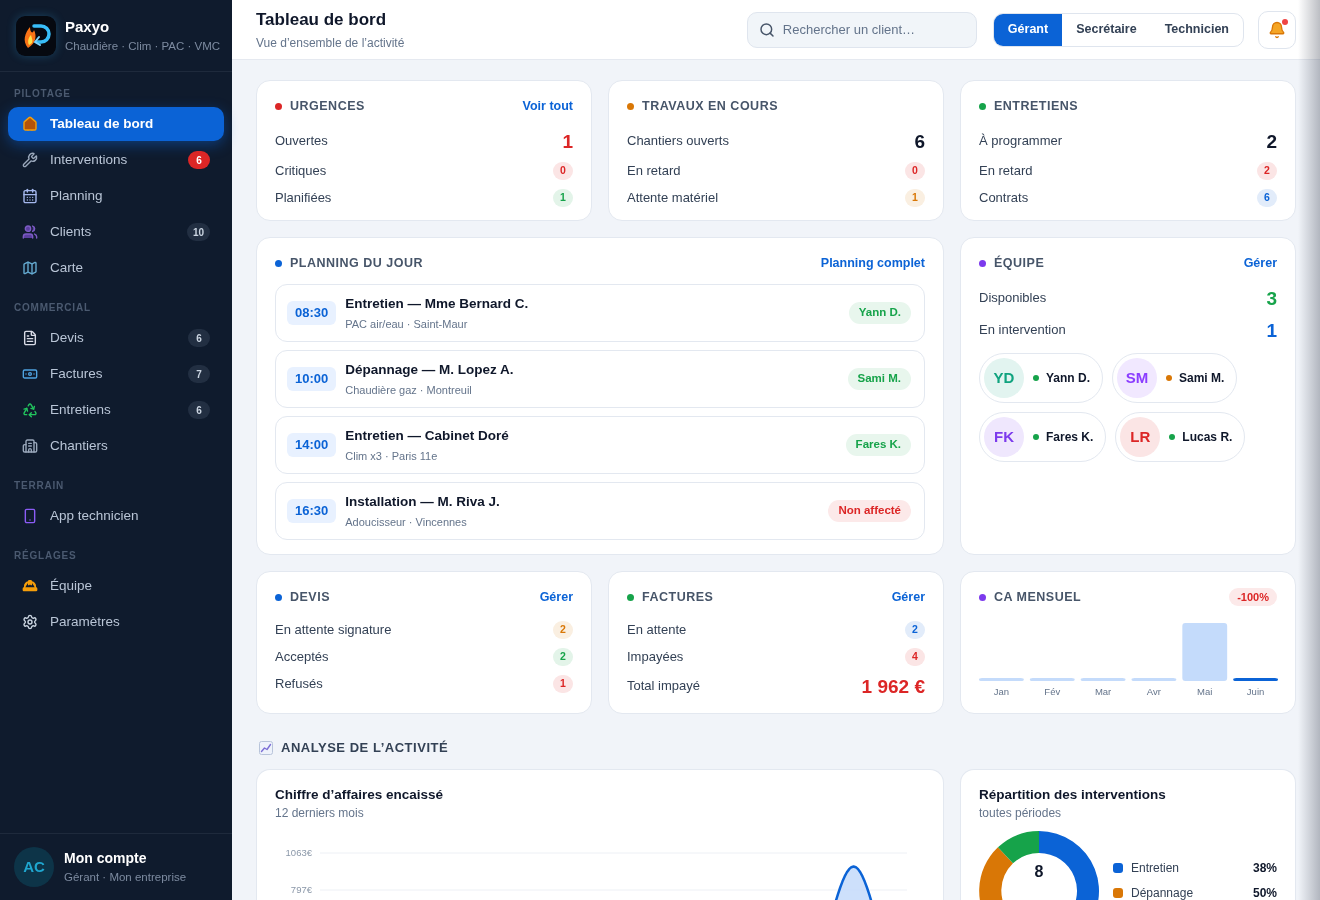  What do you see at coordinates (879, 313) in the screenshot?
I see `assignee-tag: Yann D.` at bounding box center [879, 313].